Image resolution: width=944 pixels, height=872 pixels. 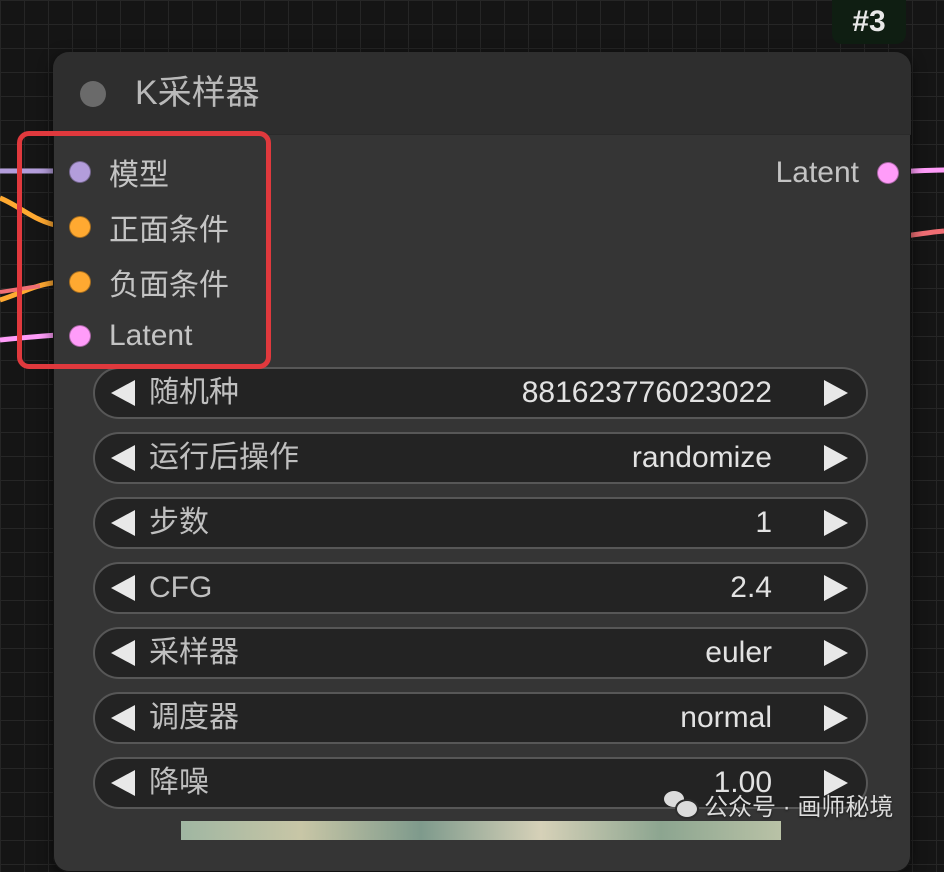 I want to click on widget-value: 1, so click(x=763, y=523).